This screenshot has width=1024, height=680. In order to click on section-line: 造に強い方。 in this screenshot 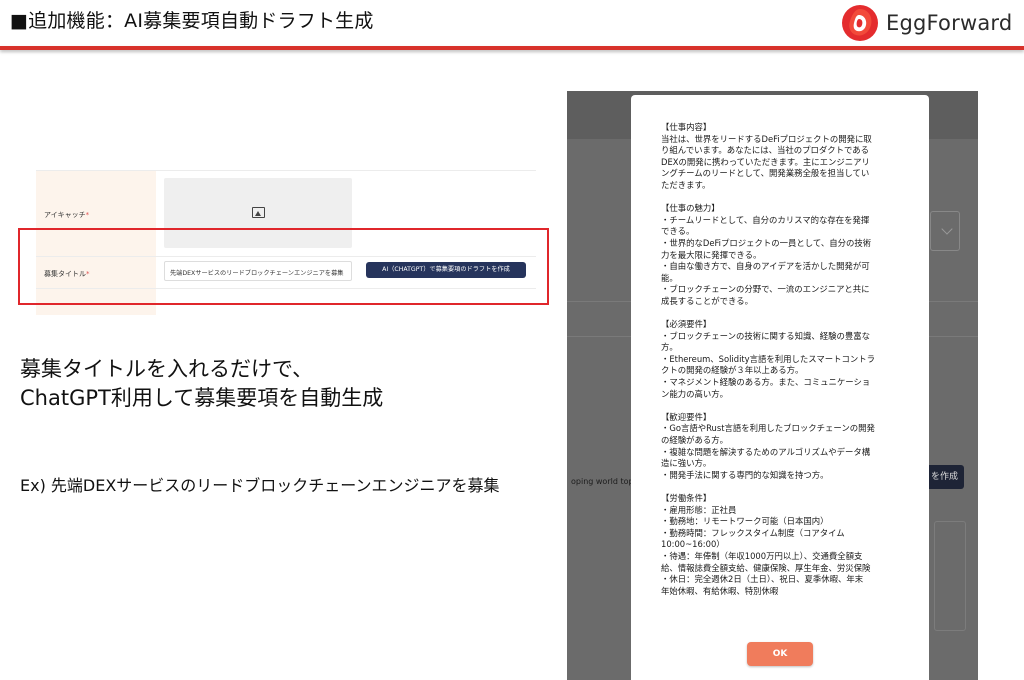, I will do `click(686, 463)`.